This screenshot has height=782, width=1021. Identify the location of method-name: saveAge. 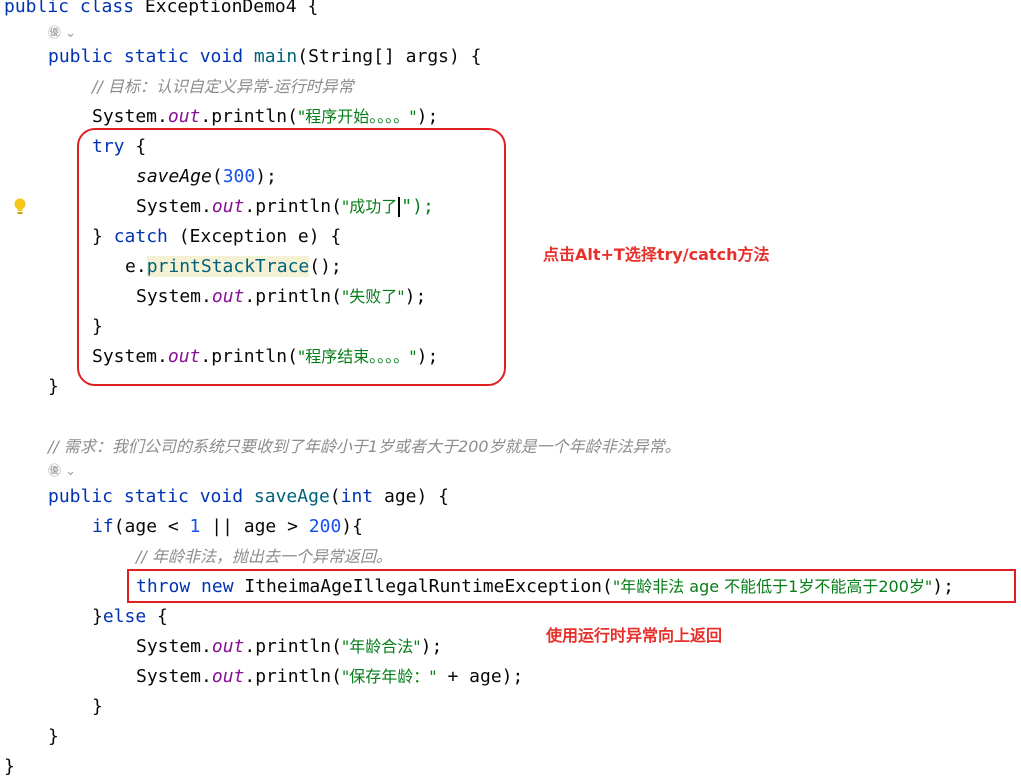
(291, 496).